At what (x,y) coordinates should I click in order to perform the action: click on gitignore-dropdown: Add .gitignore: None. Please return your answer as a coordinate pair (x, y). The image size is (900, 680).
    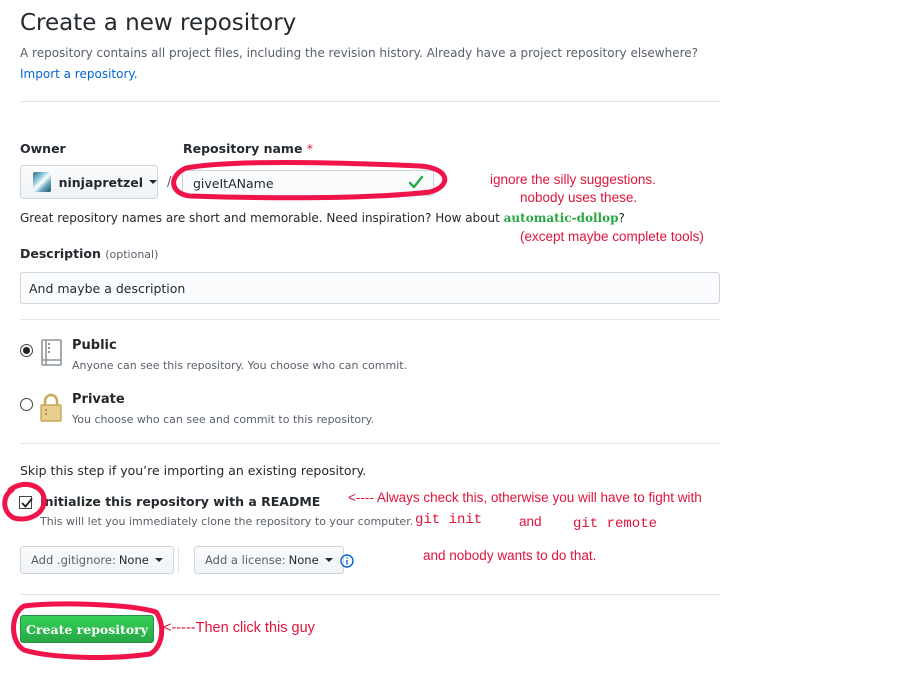
    Looking at the image, I should click on (97, 560).